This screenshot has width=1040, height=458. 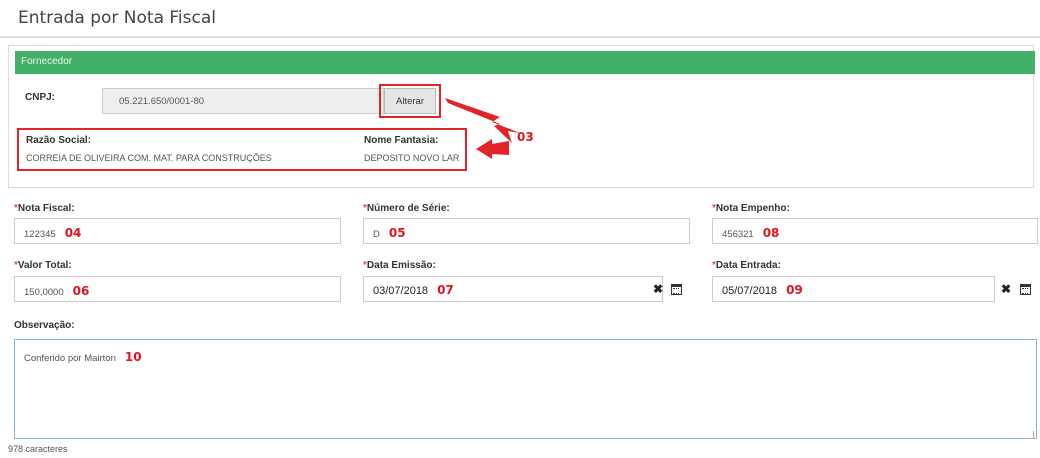 I want to click on nota-empenho-input: 456321 08, so click(x=875, y=231).